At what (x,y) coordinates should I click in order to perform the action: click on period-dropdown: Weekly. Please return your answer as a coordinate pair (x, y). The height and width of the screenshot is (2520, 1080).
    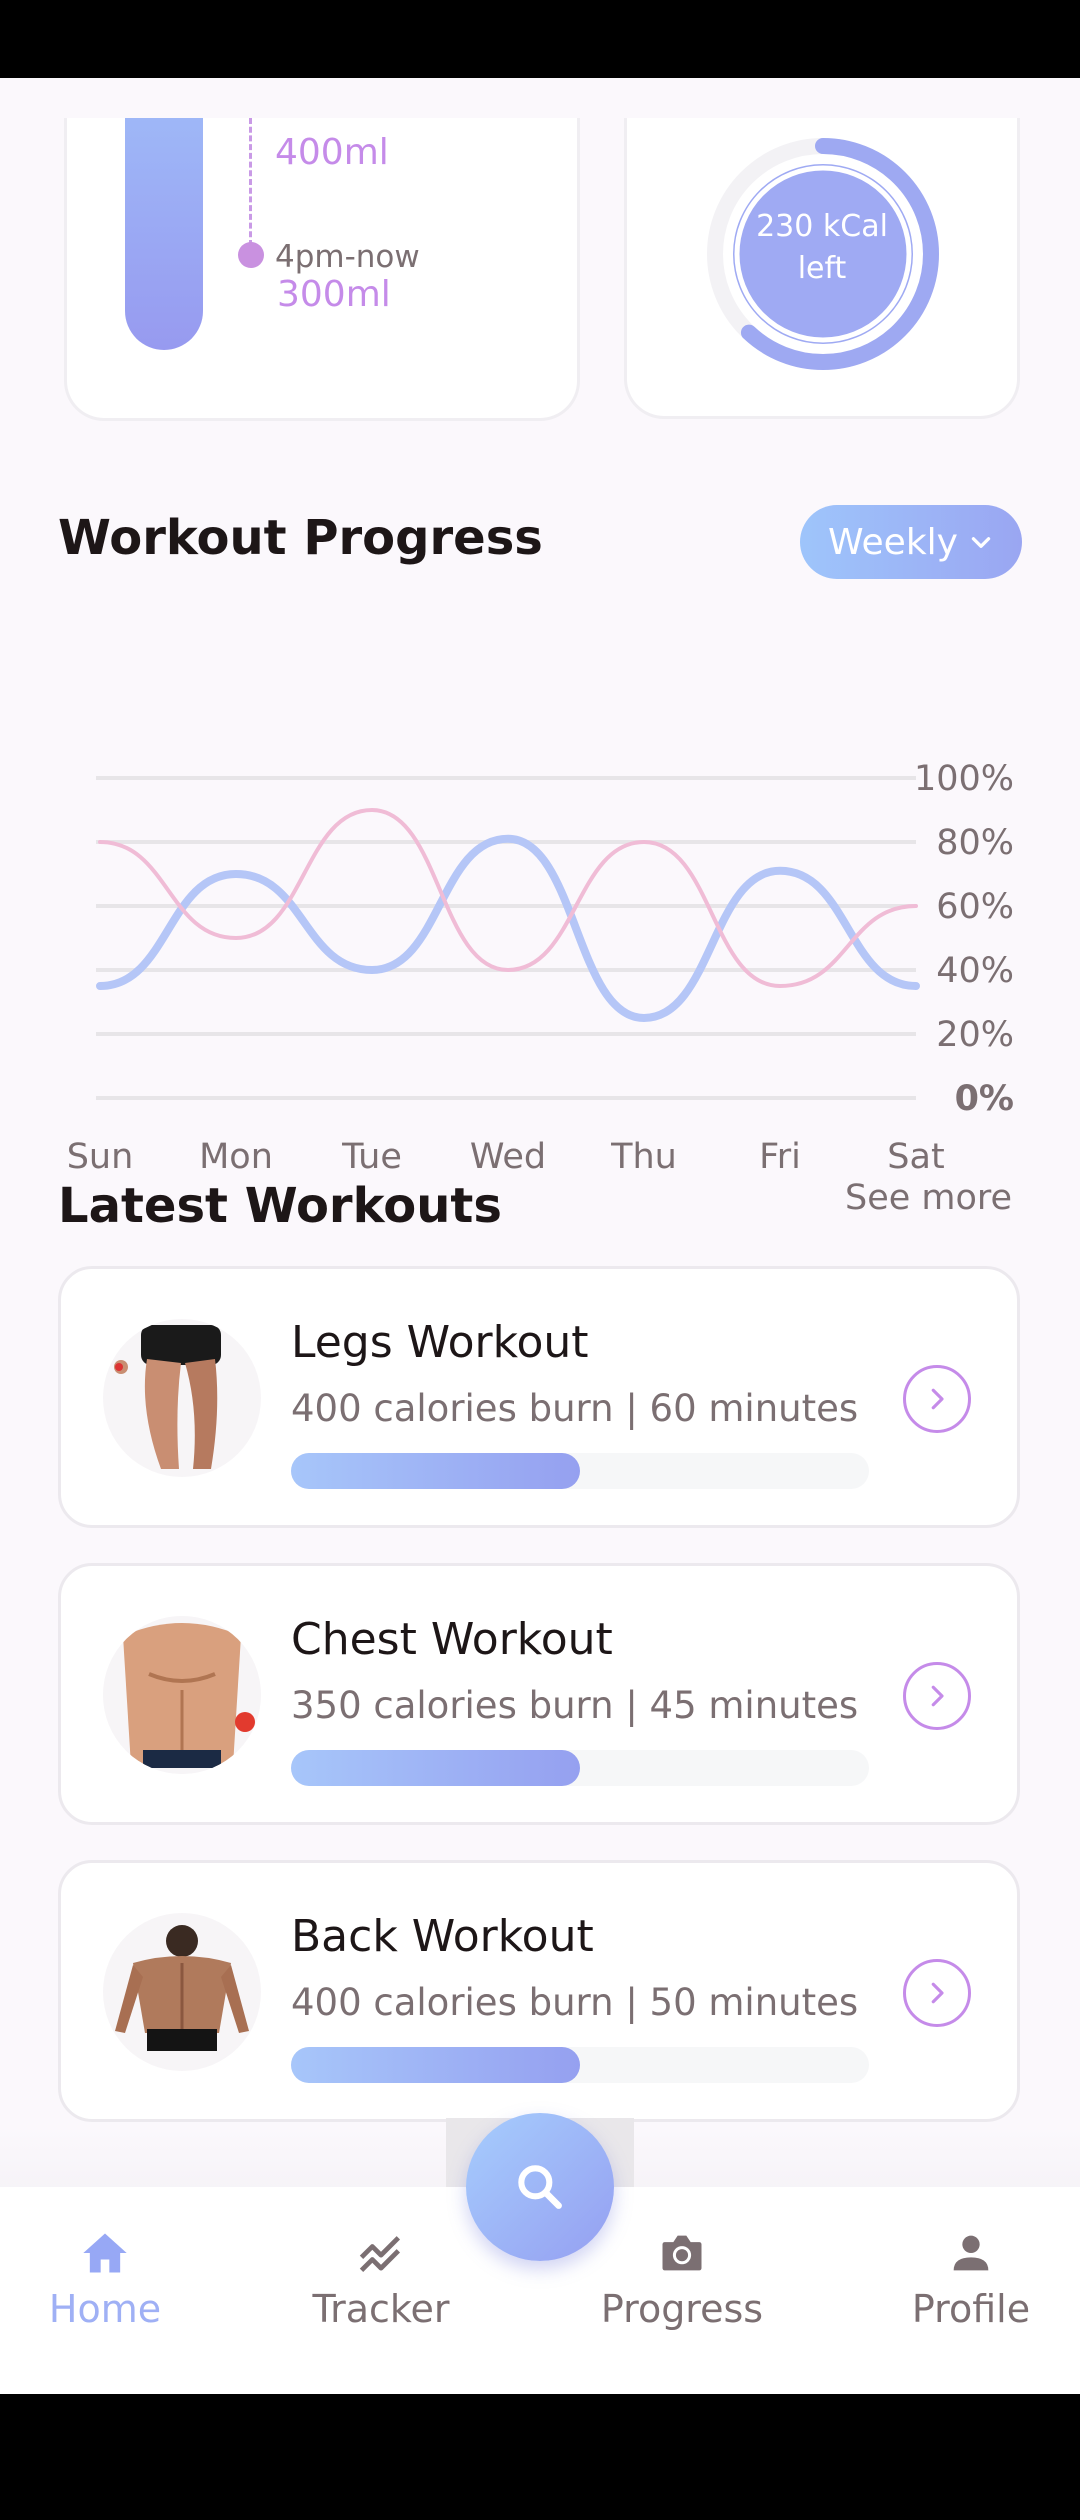
    Looking at the image, I should click on (911, 542).